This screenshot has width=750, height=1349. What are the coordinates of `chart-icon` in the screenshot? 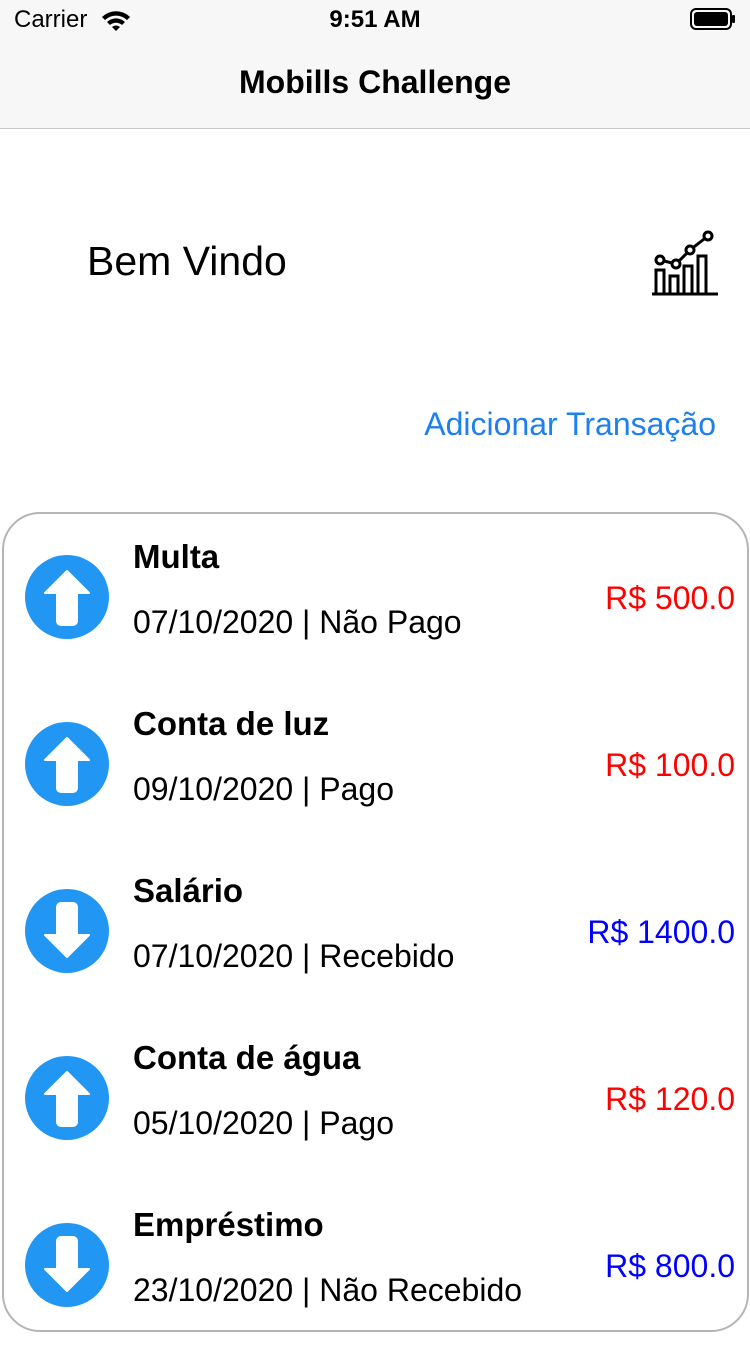 It's located at (685, 262).